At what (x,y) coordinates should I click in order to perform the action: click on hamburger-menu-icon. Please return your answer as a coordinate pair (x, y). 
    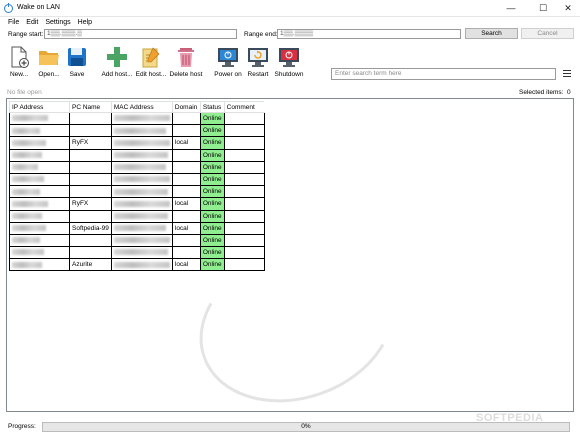
    Looking at the image, I should click on (567, 74).